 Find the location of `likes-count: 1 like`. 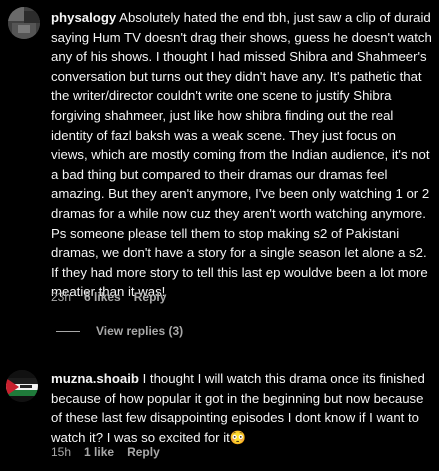

likes-count: 1 like is located at coordinates (99, 452).